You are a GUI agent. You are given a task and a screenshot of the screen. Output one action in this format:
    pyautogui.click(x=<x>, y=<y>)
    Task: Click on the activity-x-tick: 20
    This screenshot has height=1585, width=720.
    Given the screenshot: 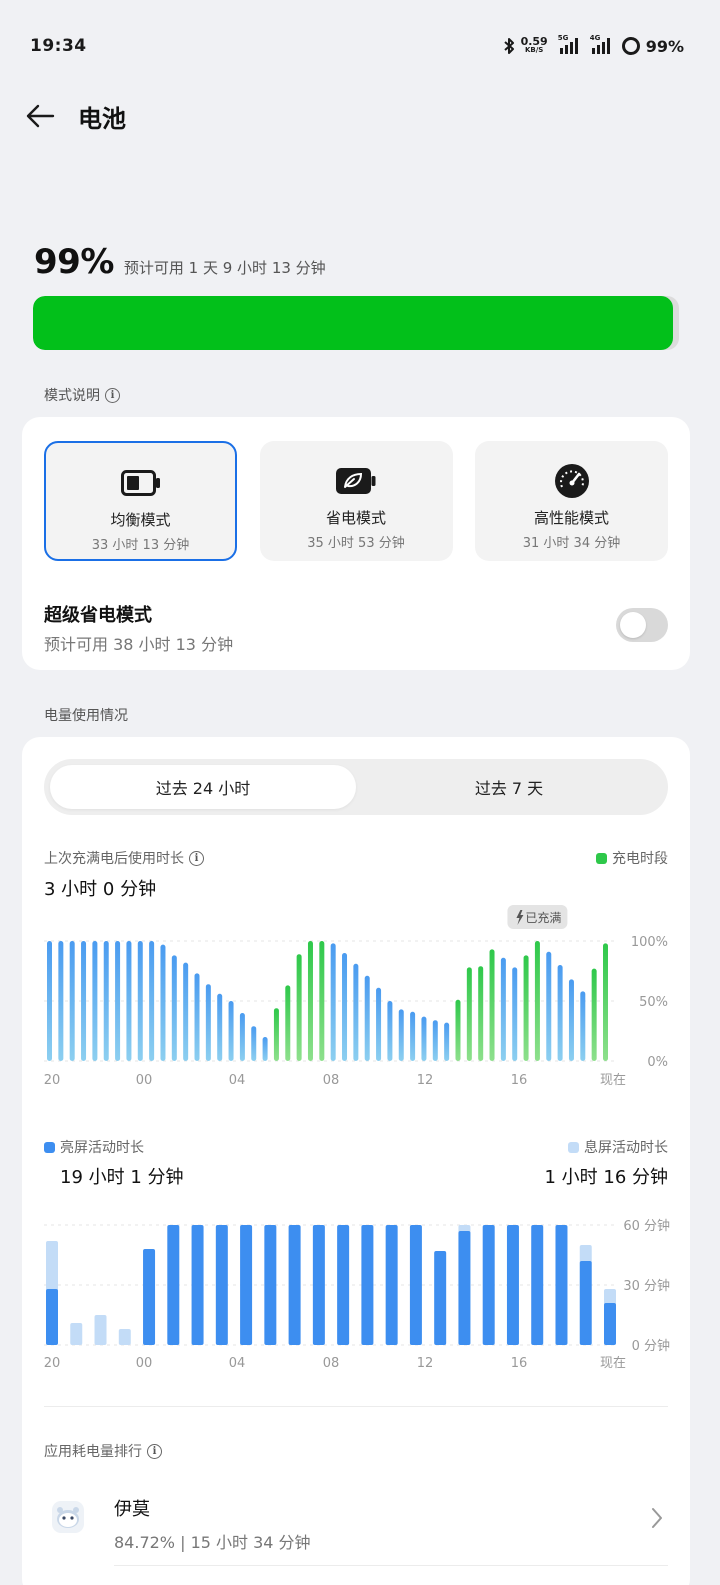 What is the action you would take?
    pyautogui.click(x=52, y=1363)
    